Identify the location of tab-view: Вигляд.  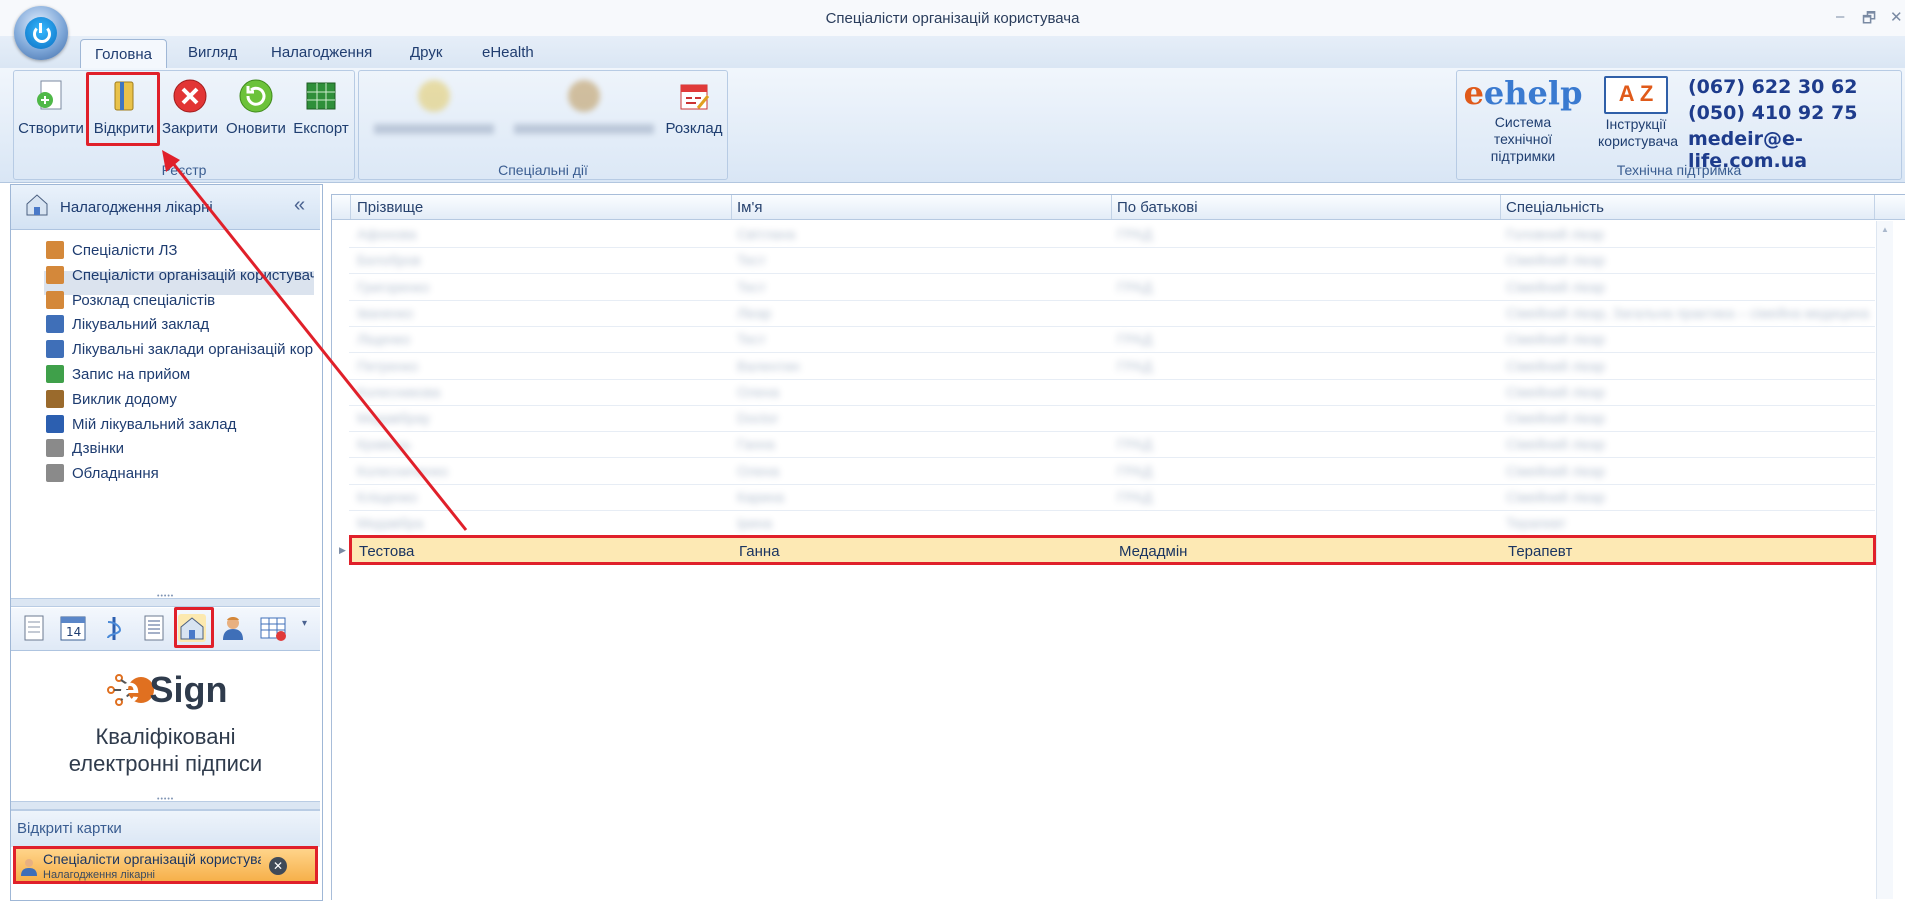
(212, 52).